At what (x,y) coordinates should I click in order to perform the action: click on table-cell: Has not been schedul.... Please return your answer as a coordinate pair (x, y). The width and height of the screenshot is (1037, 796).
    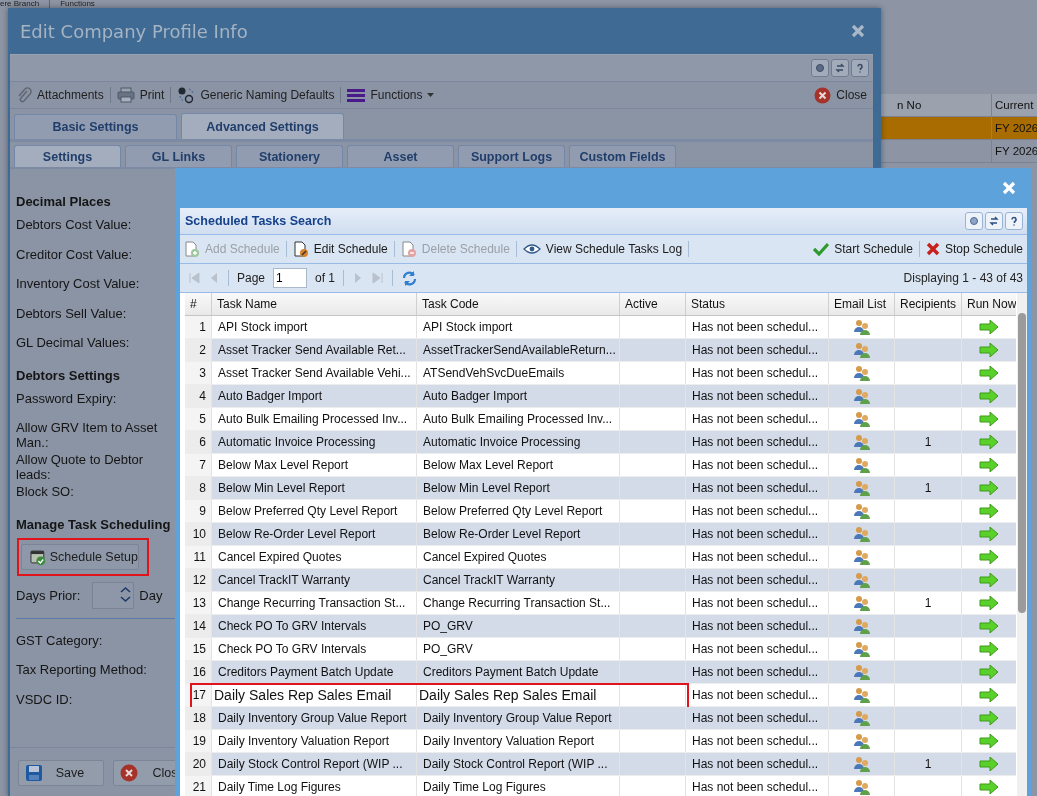
    Looking at the image, I should click on (757, 419).